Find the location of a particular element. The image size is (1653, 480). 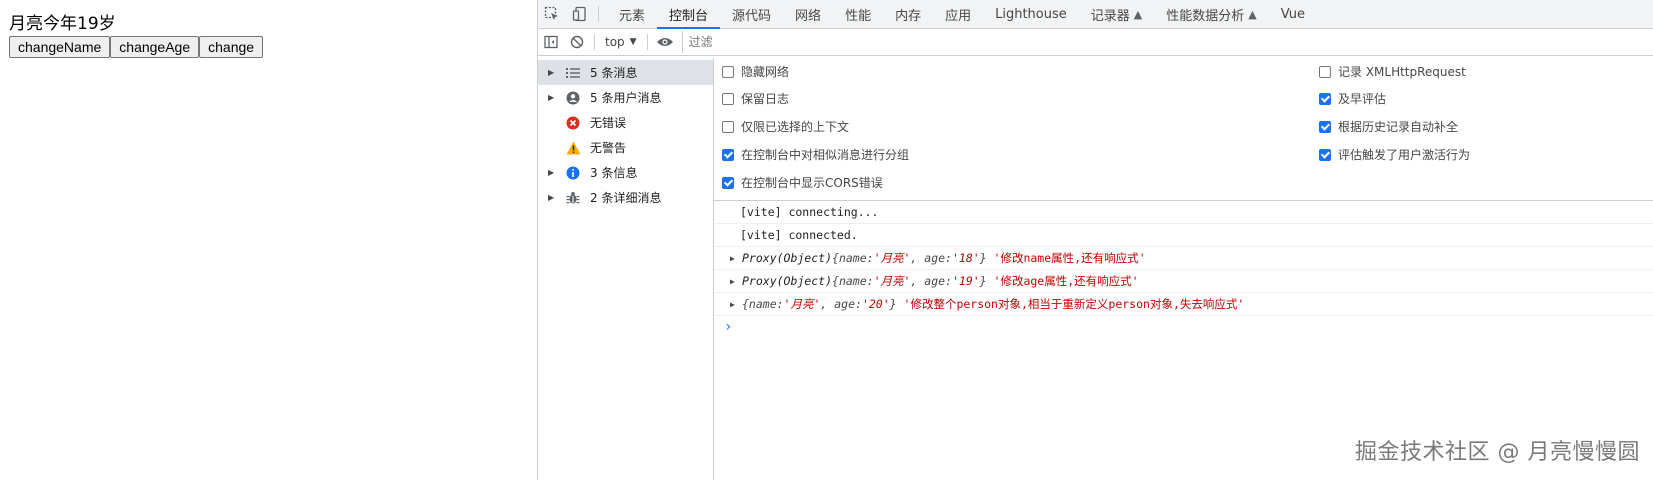

sidebar-item-errors: ▶ 无错误 is located at coordinates (625, 122).